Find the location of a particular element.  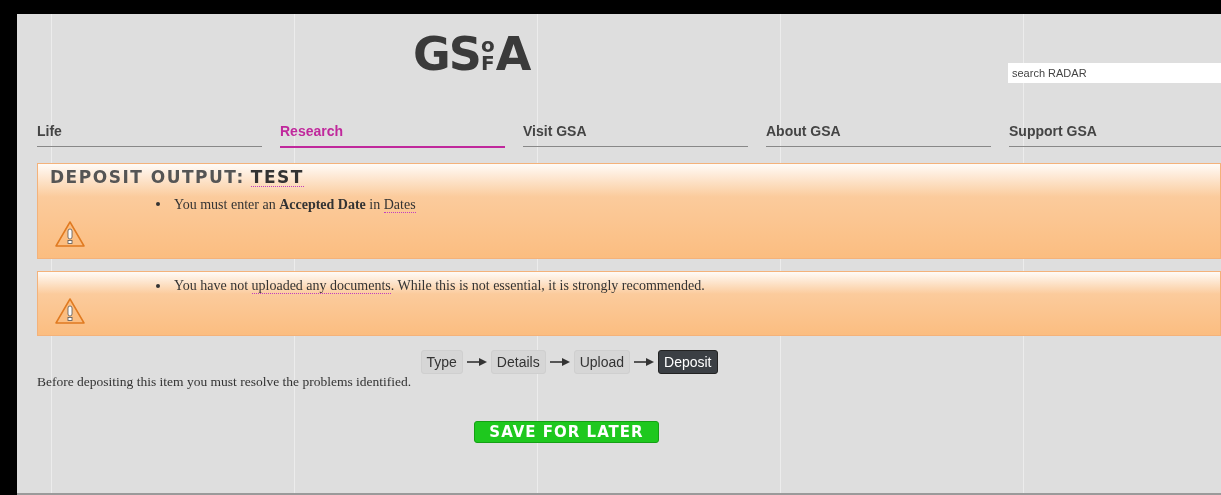

search-field: search RADAR is located at coordinates (1114, 73).